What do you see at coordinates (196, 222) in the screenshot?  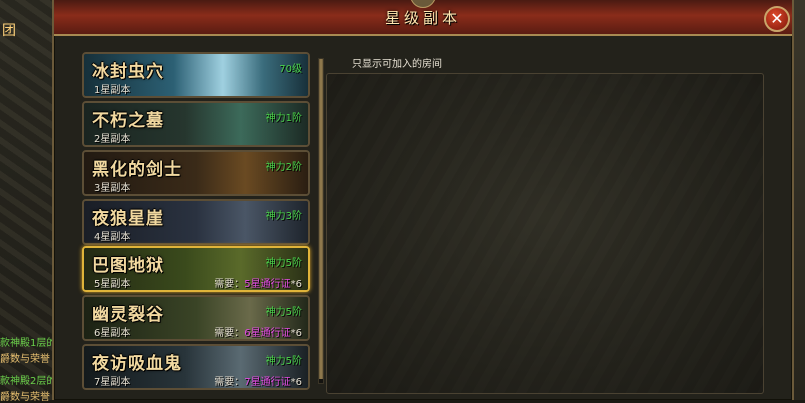 I see `dungeon-item: 夜狼星崖 4星副本 神力3阶` at bounding box center [196, 222].